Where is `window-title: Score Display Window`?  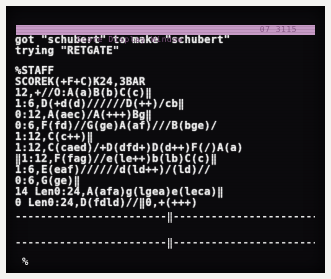 window-title: Score Display Window is located at coordinates (129, 39).